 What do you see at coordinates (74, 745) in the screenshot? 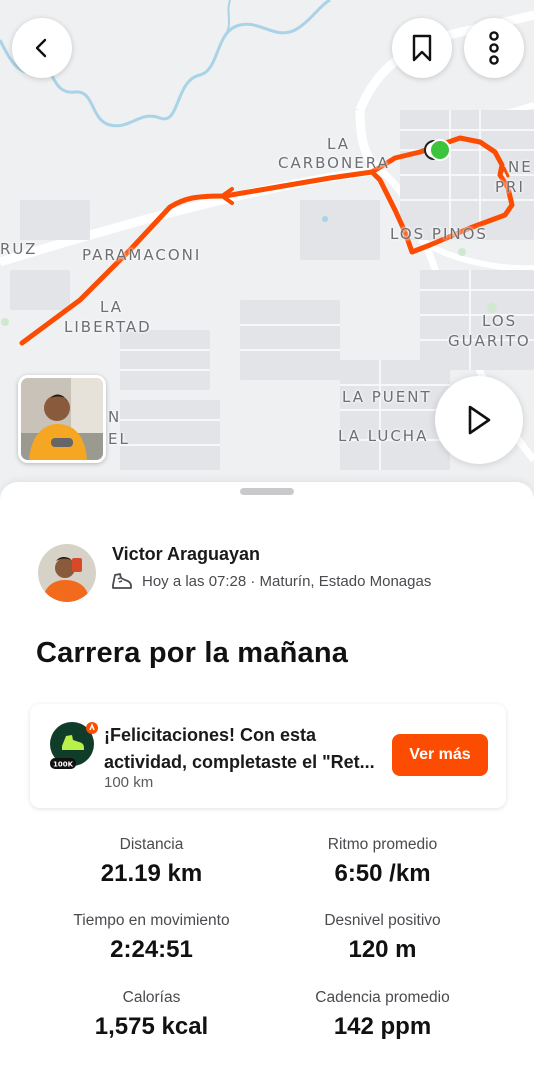
I see `challenge-badge-icon: 100K` at bounding box center [74, 745].